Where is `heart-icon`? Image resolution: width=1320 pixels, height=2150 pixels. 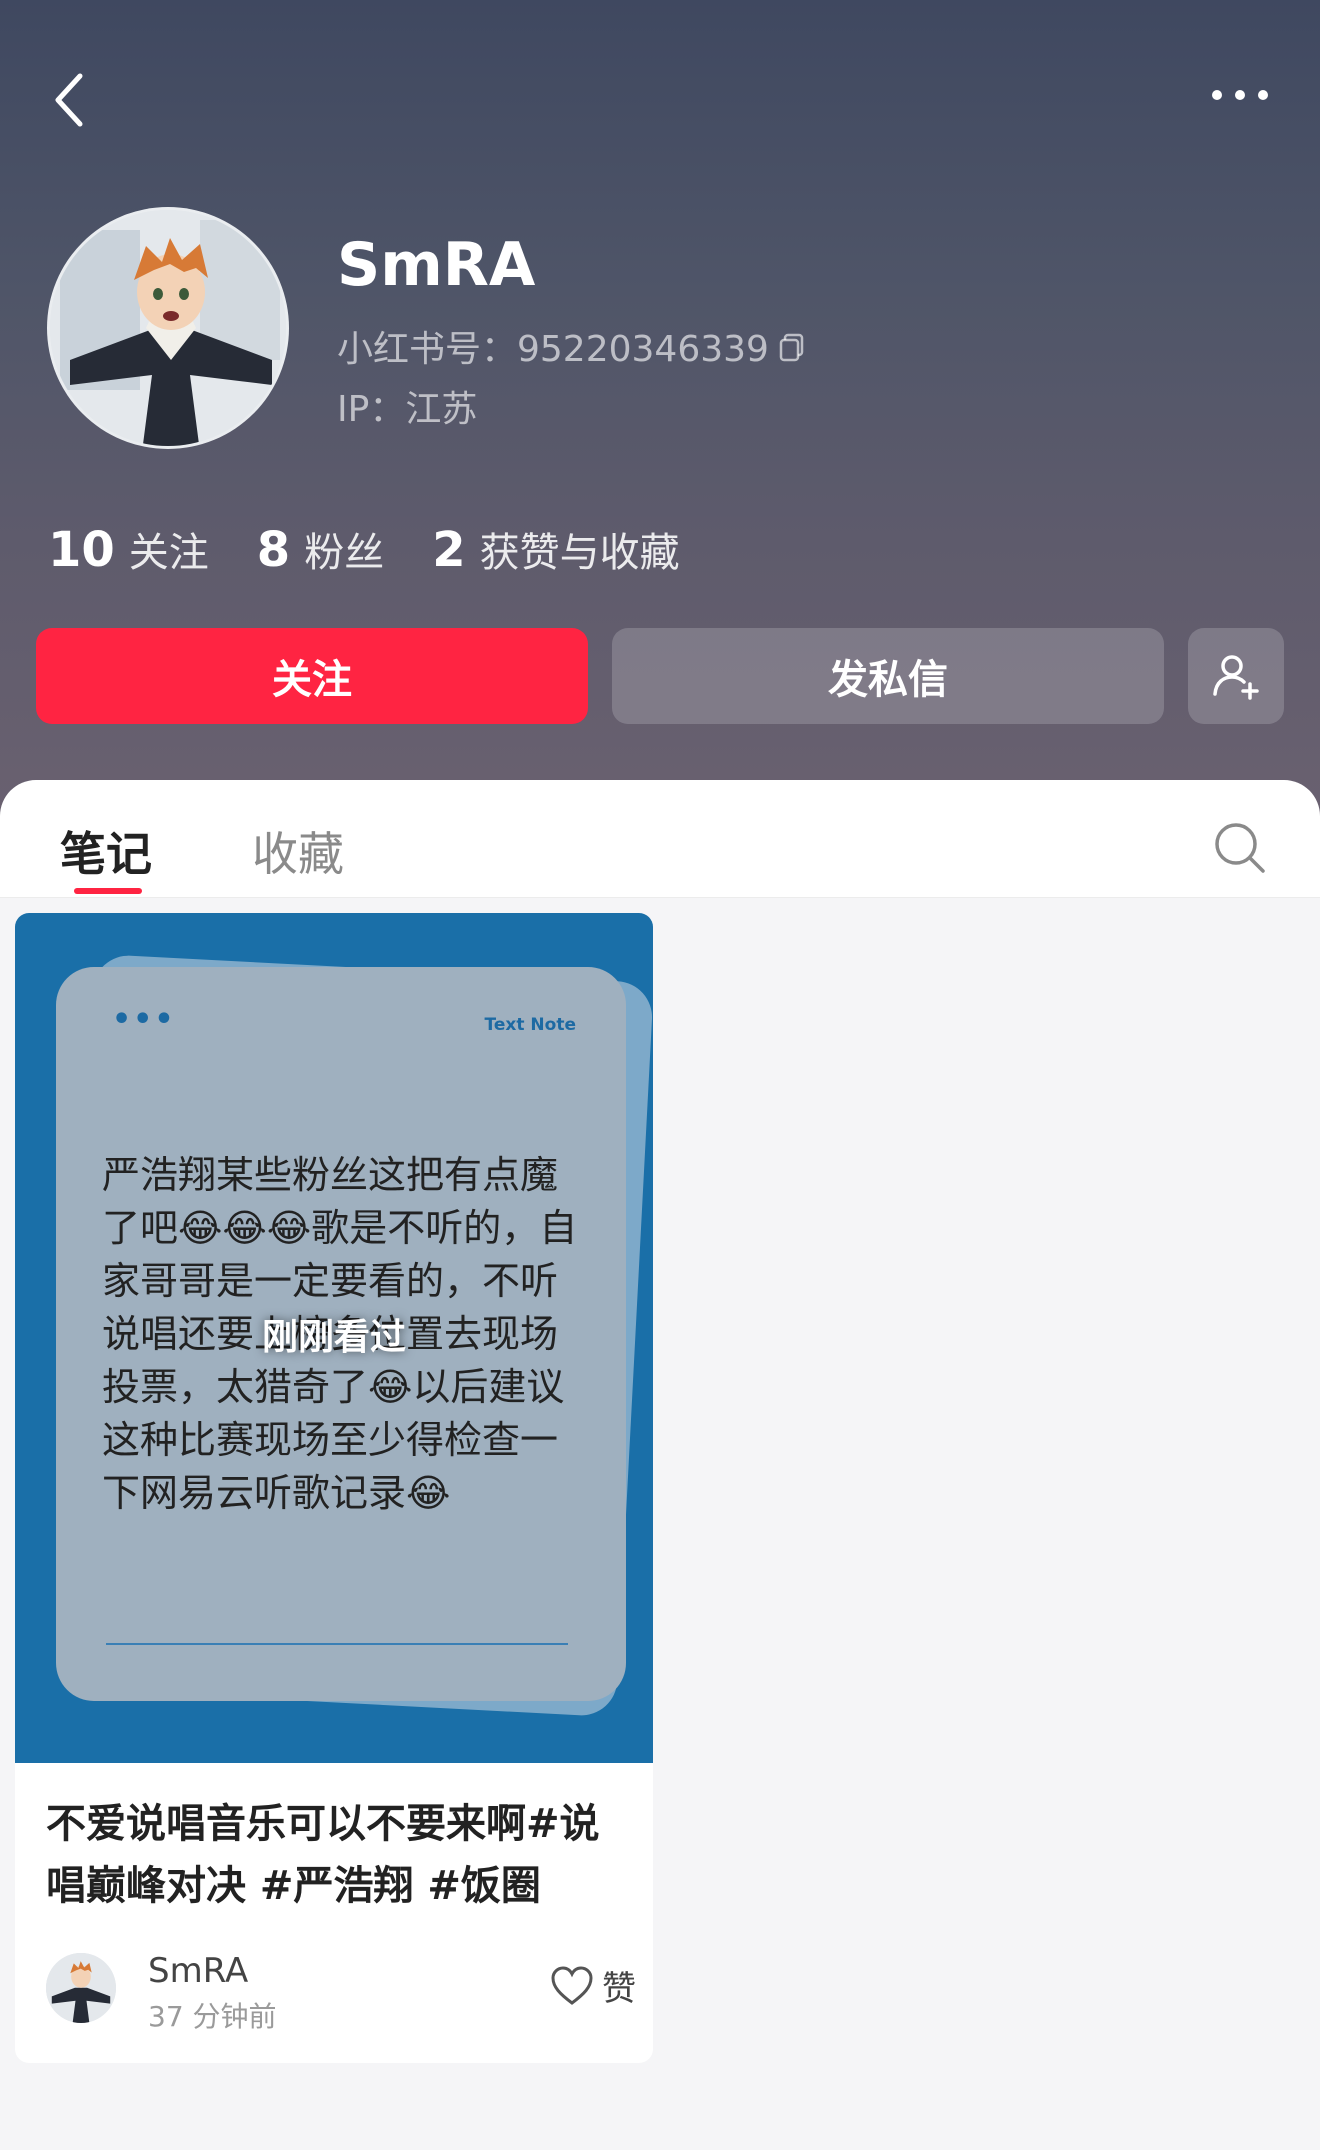 heart-icon is located at coordinates (572, 1985).